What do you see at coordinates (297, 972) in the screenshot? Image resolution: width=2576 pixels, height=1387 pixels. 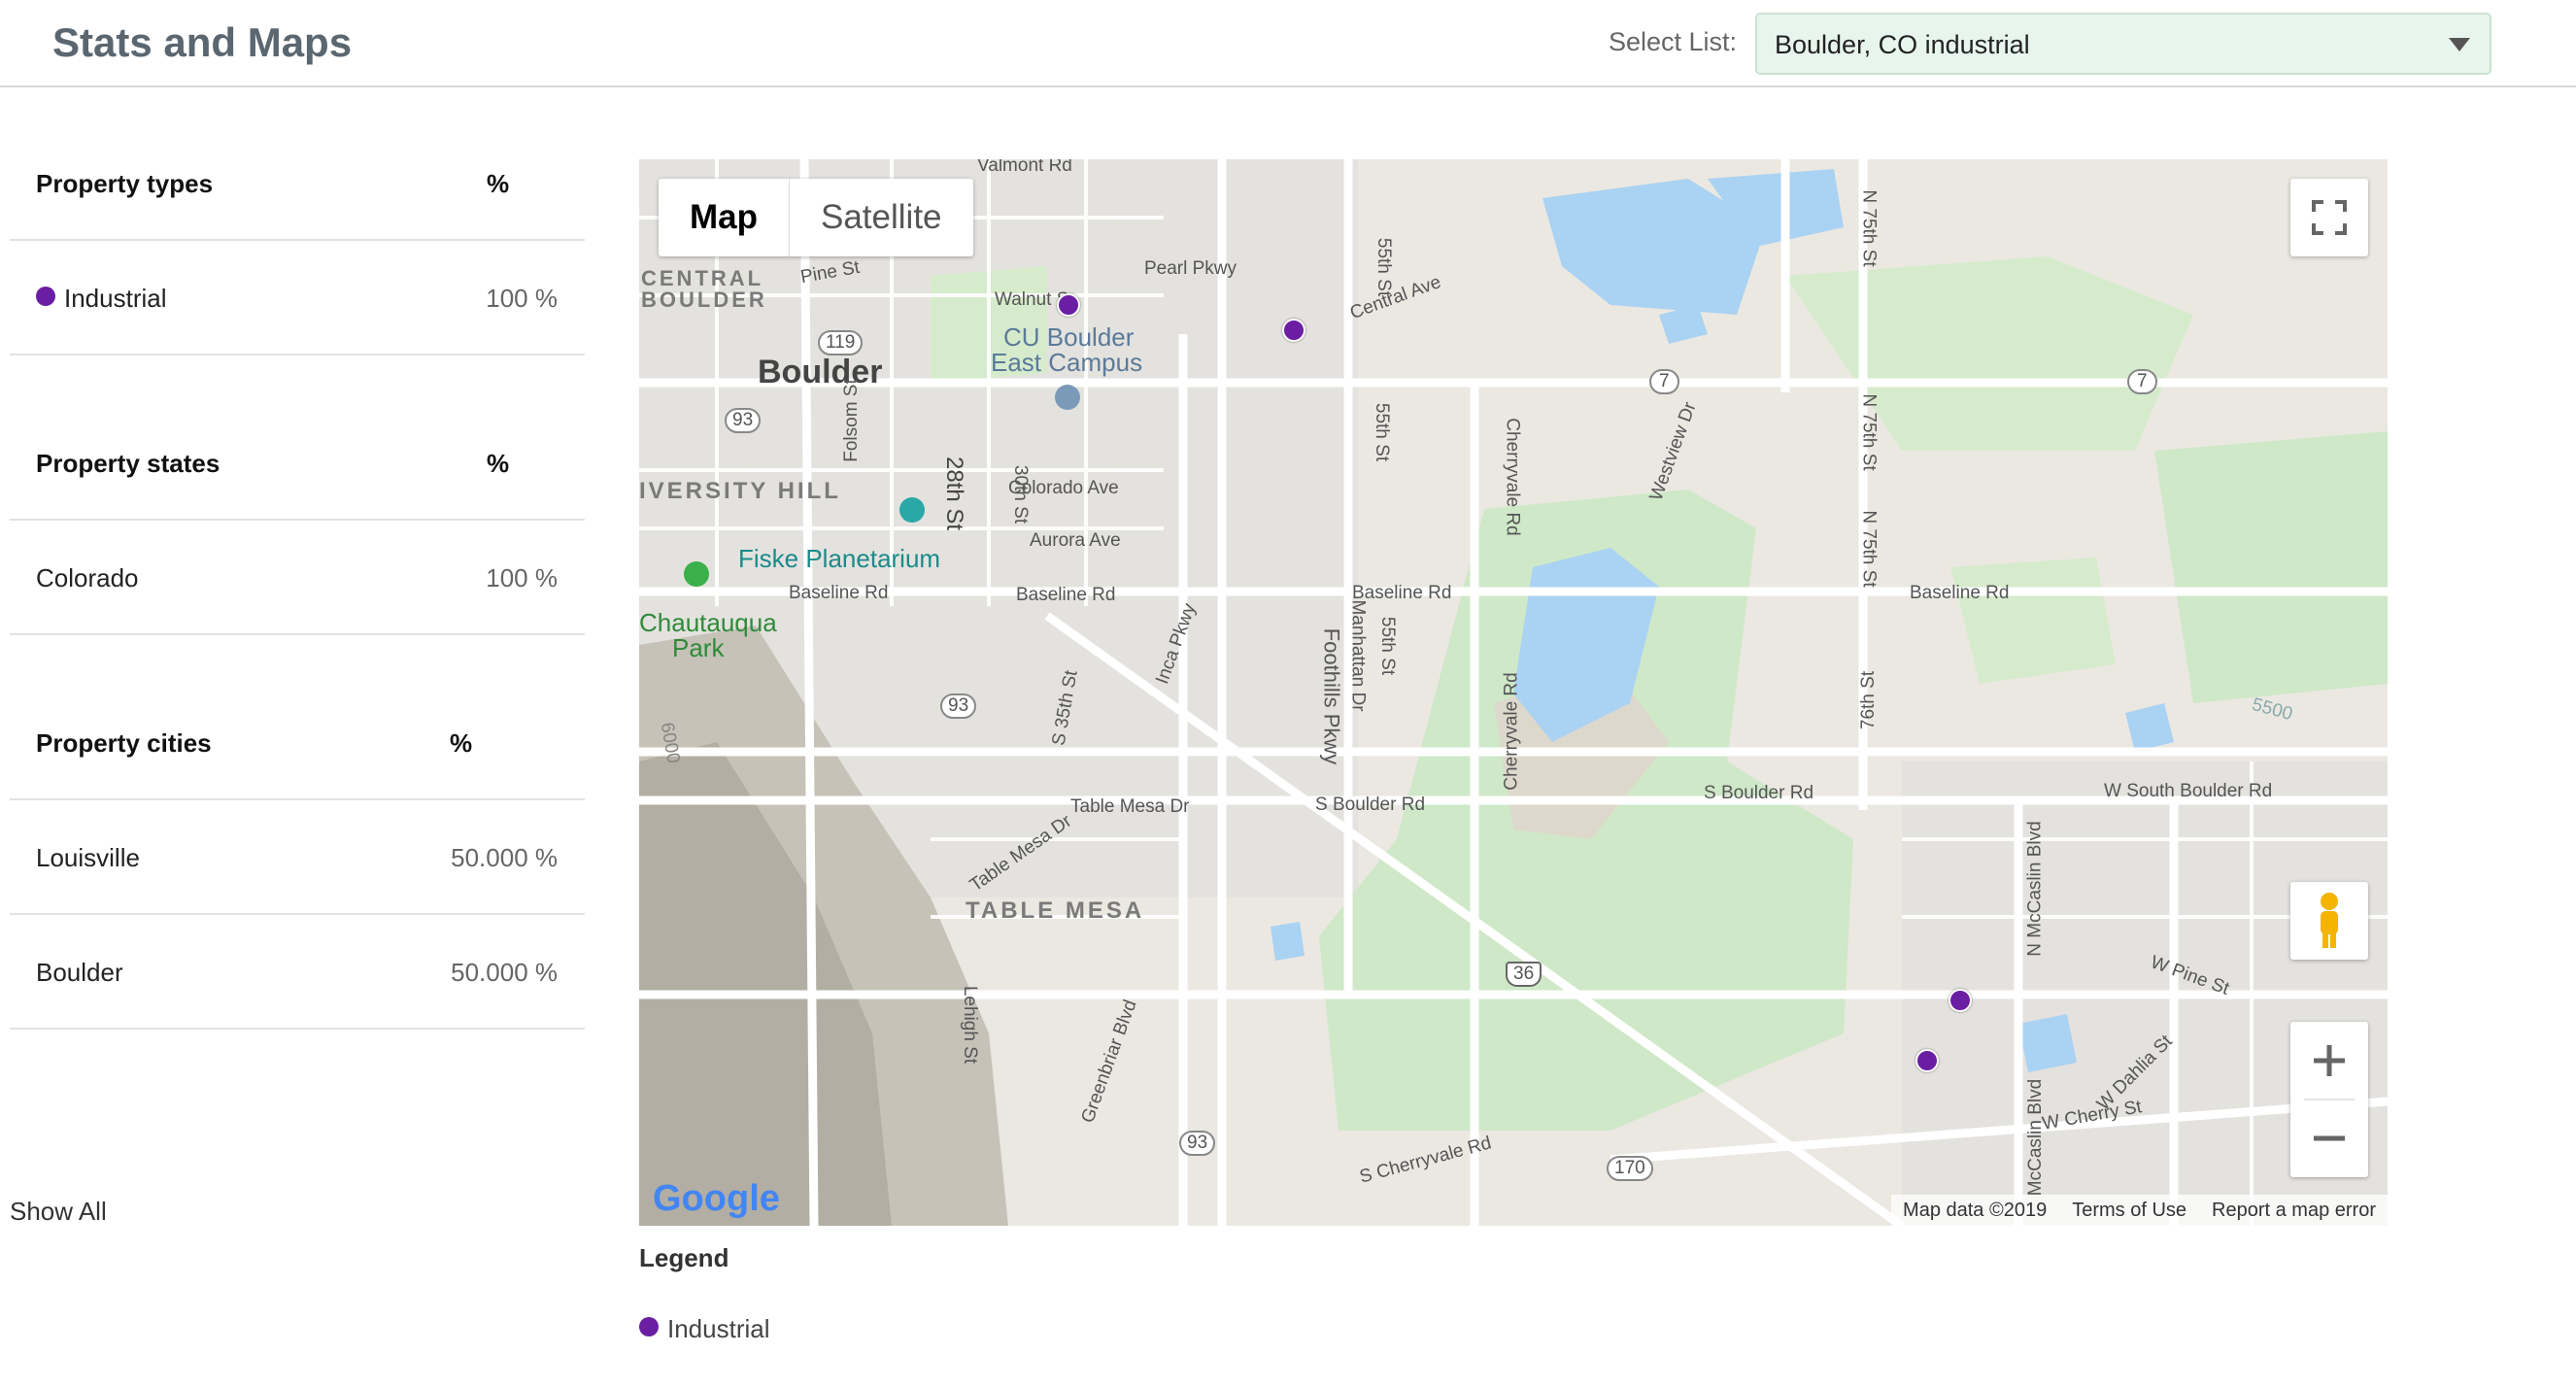 I see `table-row: Boulder 50.000 %` at bounding box center [297, 972].